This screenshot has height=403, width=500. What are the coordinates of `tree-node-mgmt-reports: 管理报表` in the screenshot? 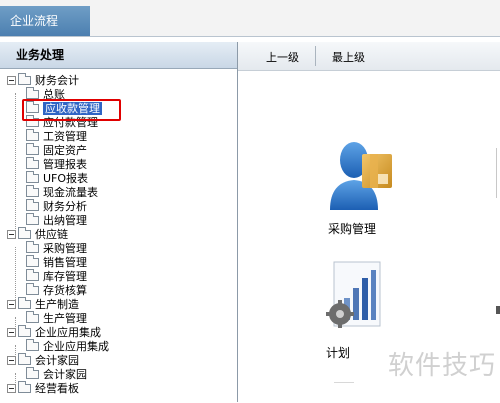 It's located at (56, 164).